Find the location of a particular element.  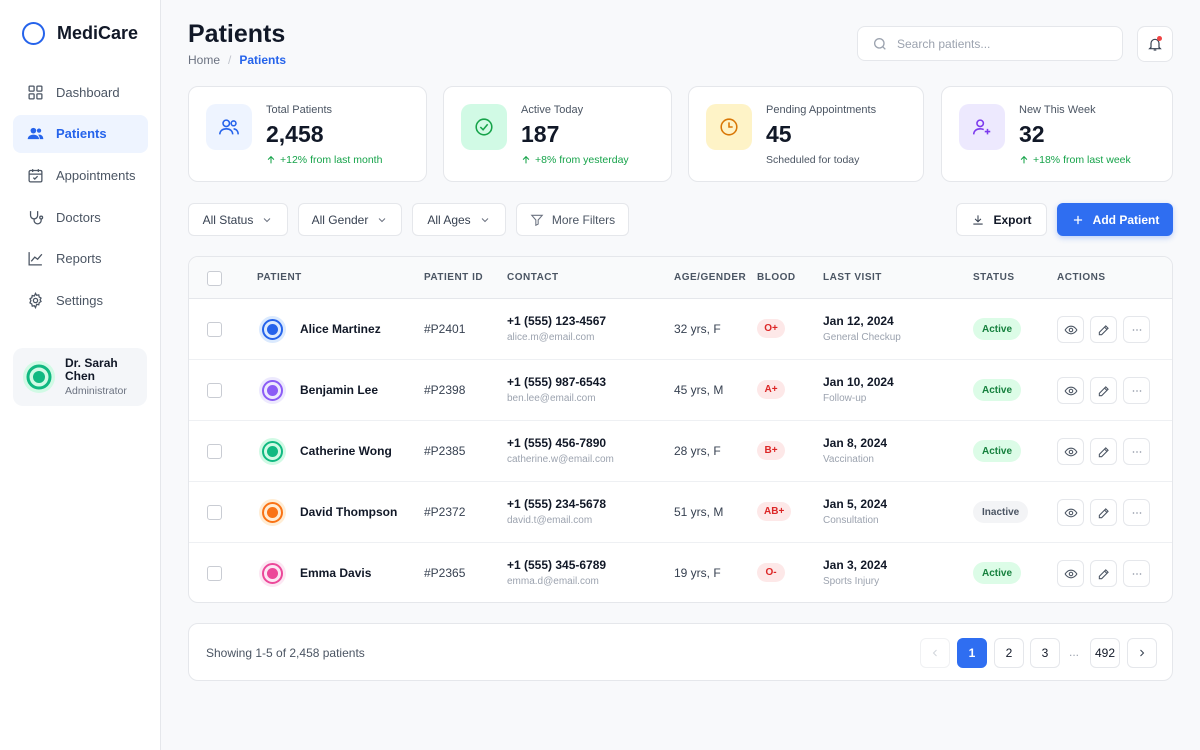

sidebar-item-patients: Patients is located at coordinates (80, 133).